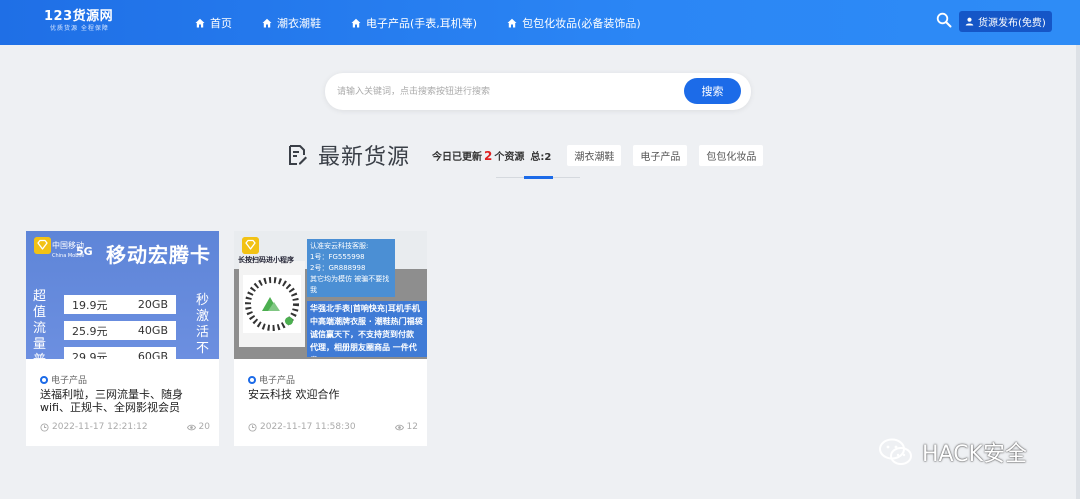  Describe the element at coordinates (90, 355) in the screenshot. I see `plan-price: 29.9元` at that location.